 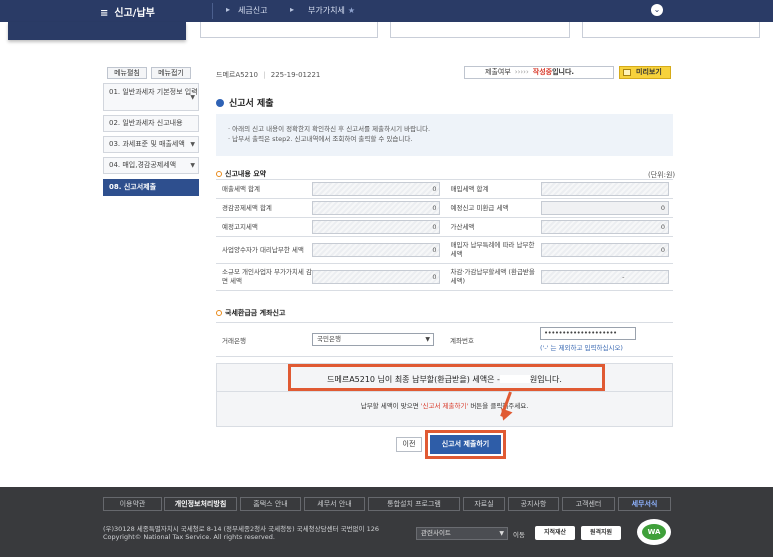 What do you see at coordinates (627, 72) in the screenshot?
I see `document-icon` at bounding box center [627, 72].